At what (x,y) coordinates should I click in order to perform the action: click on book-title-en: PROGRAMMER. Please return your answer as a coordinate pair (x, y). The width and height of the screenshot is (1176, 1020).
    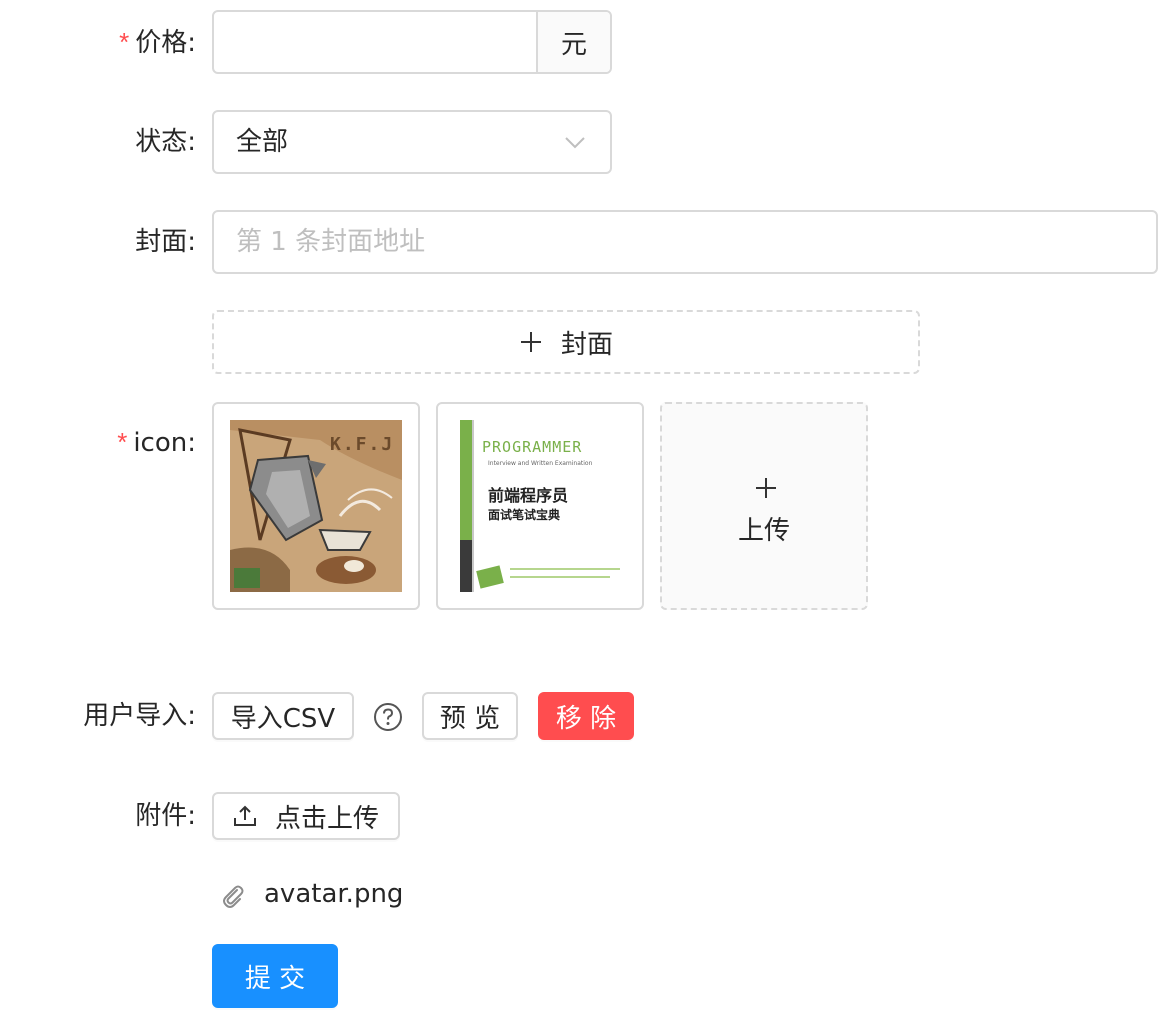
    Looking at the image, I should click on (532, 447).